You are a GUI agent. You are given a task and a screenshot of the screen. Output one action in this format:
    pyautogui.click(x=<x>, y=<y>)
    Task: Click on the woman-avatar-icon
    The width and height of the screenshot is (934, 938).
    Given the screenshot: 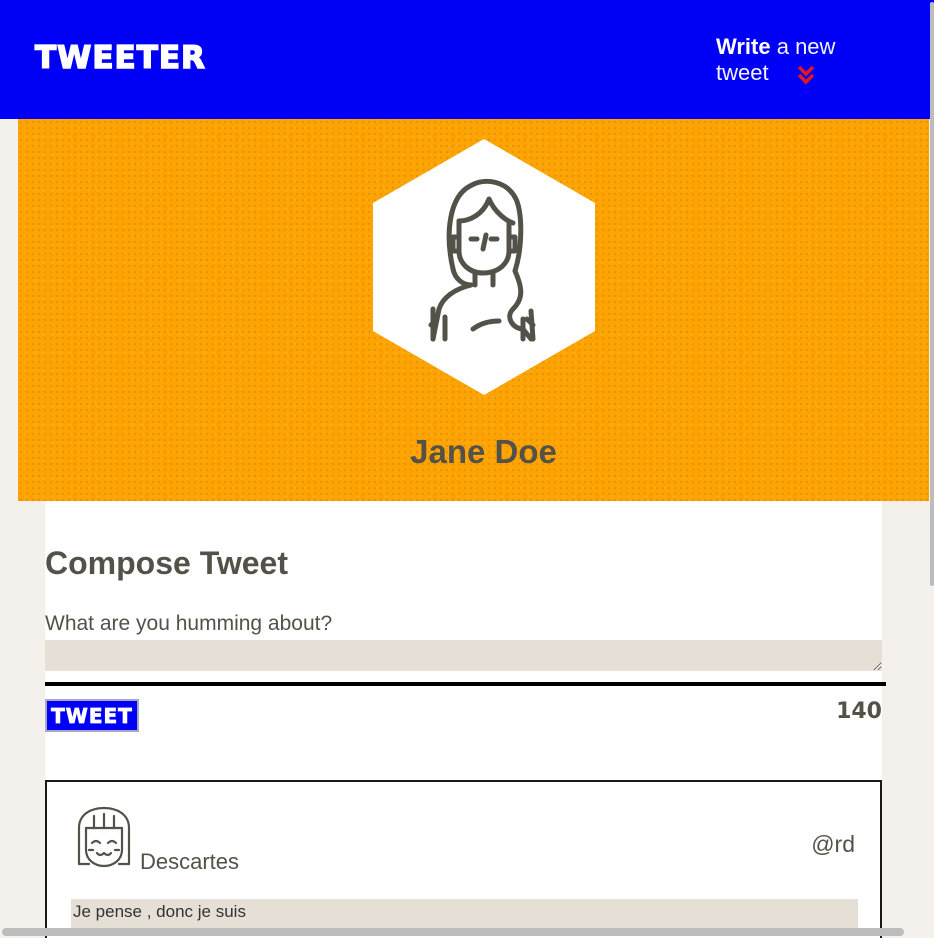 What is the action you would take?
    pyautogui.click(x=484, y=267)
    